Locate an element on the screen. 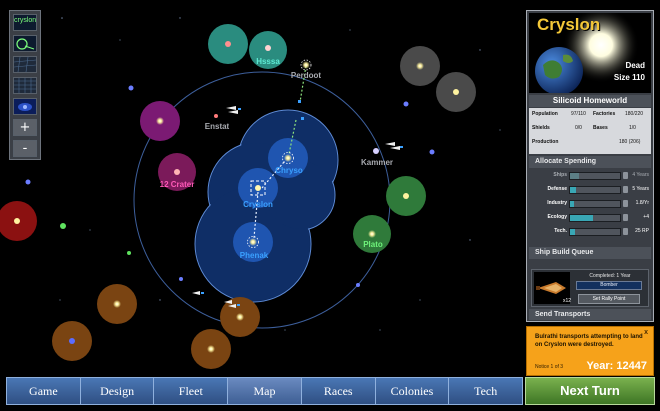 Image resolution: width=660 pixels, height=411 pixels. alloc-row-tech: Tech. 25 RP is located at coordinates (590, 232).